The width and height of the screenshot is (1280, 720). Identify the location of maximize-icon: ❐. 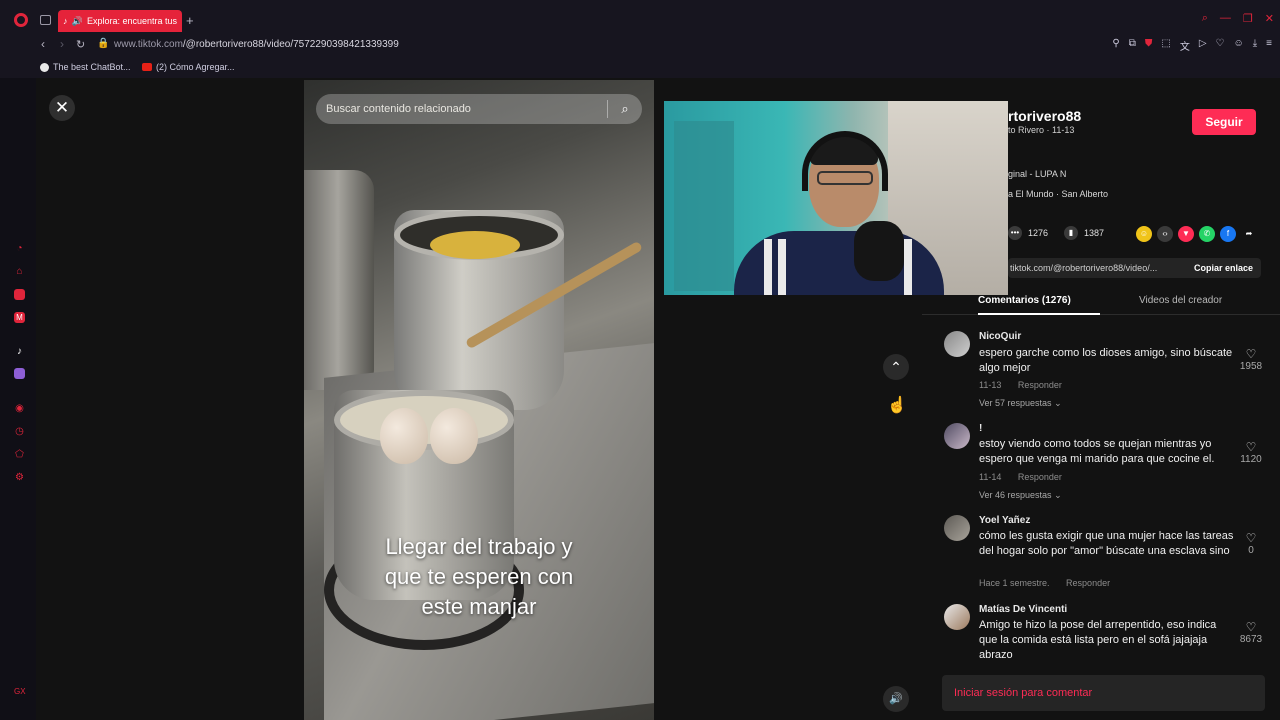
(1248, 18).